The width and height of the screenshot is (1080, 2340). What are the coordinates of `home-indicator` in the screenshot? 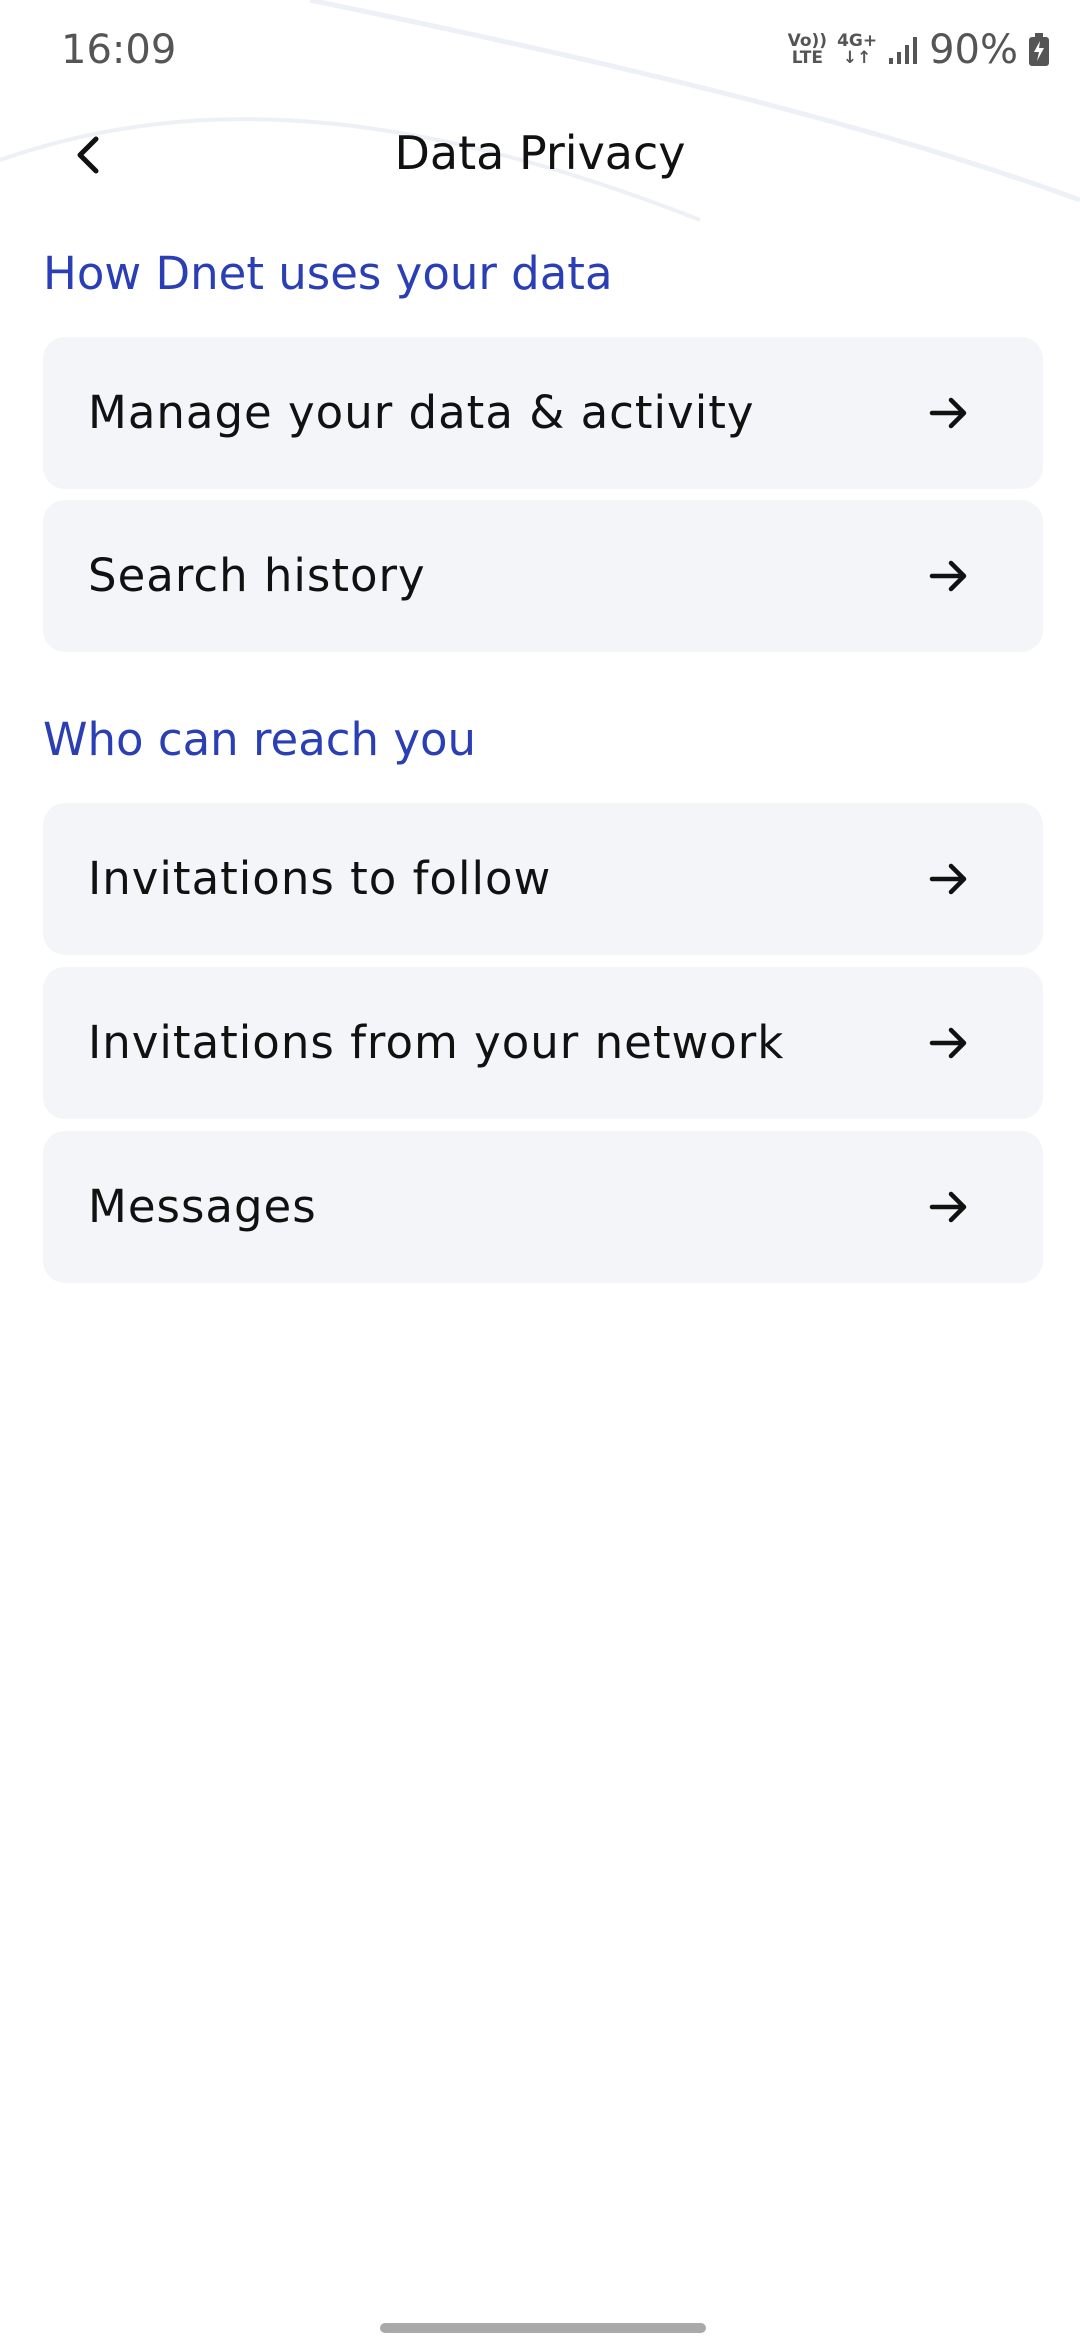 It's located at (543, 2328).